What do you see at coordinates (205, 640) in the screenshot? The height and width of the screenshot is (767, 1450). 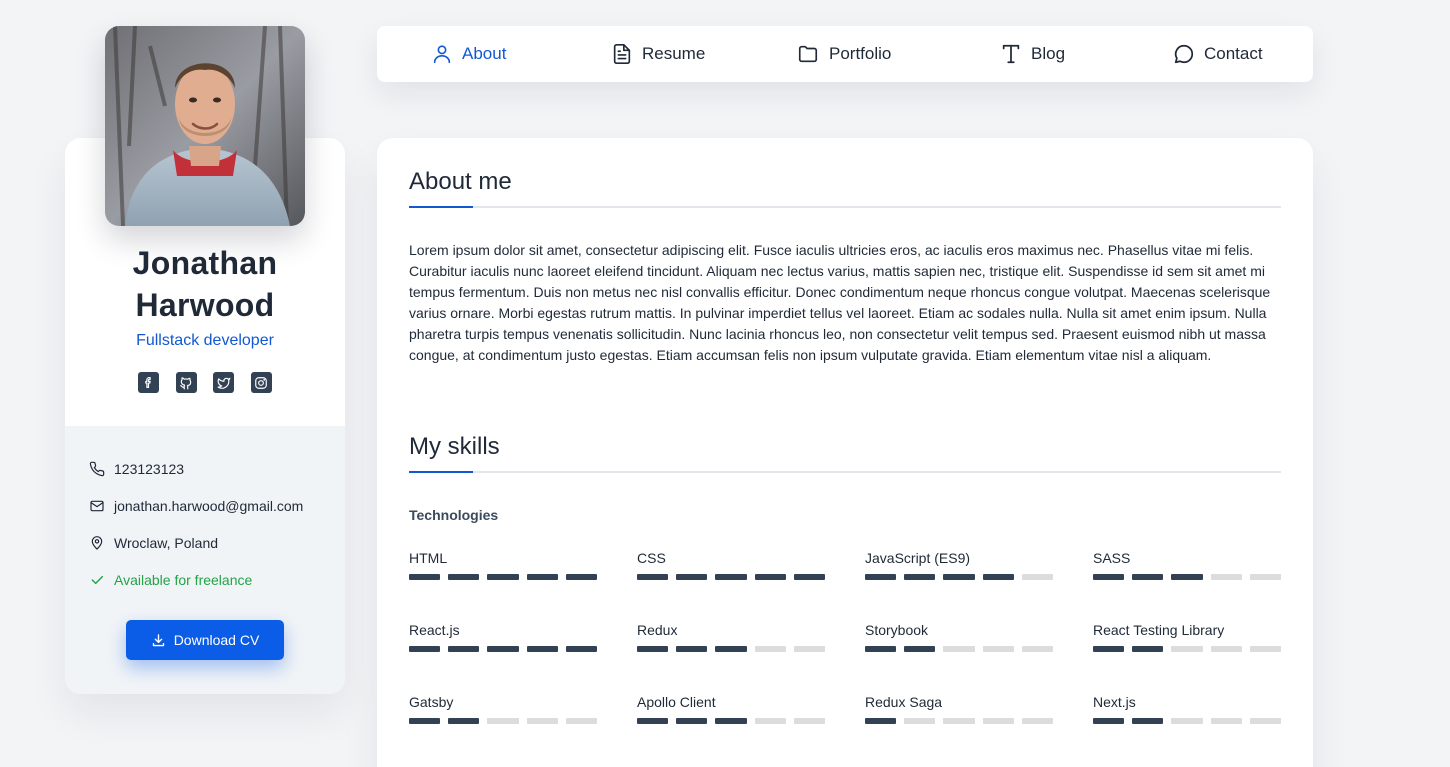 I see `download-cv-button: Download CV` at bounding box center [205, 640].